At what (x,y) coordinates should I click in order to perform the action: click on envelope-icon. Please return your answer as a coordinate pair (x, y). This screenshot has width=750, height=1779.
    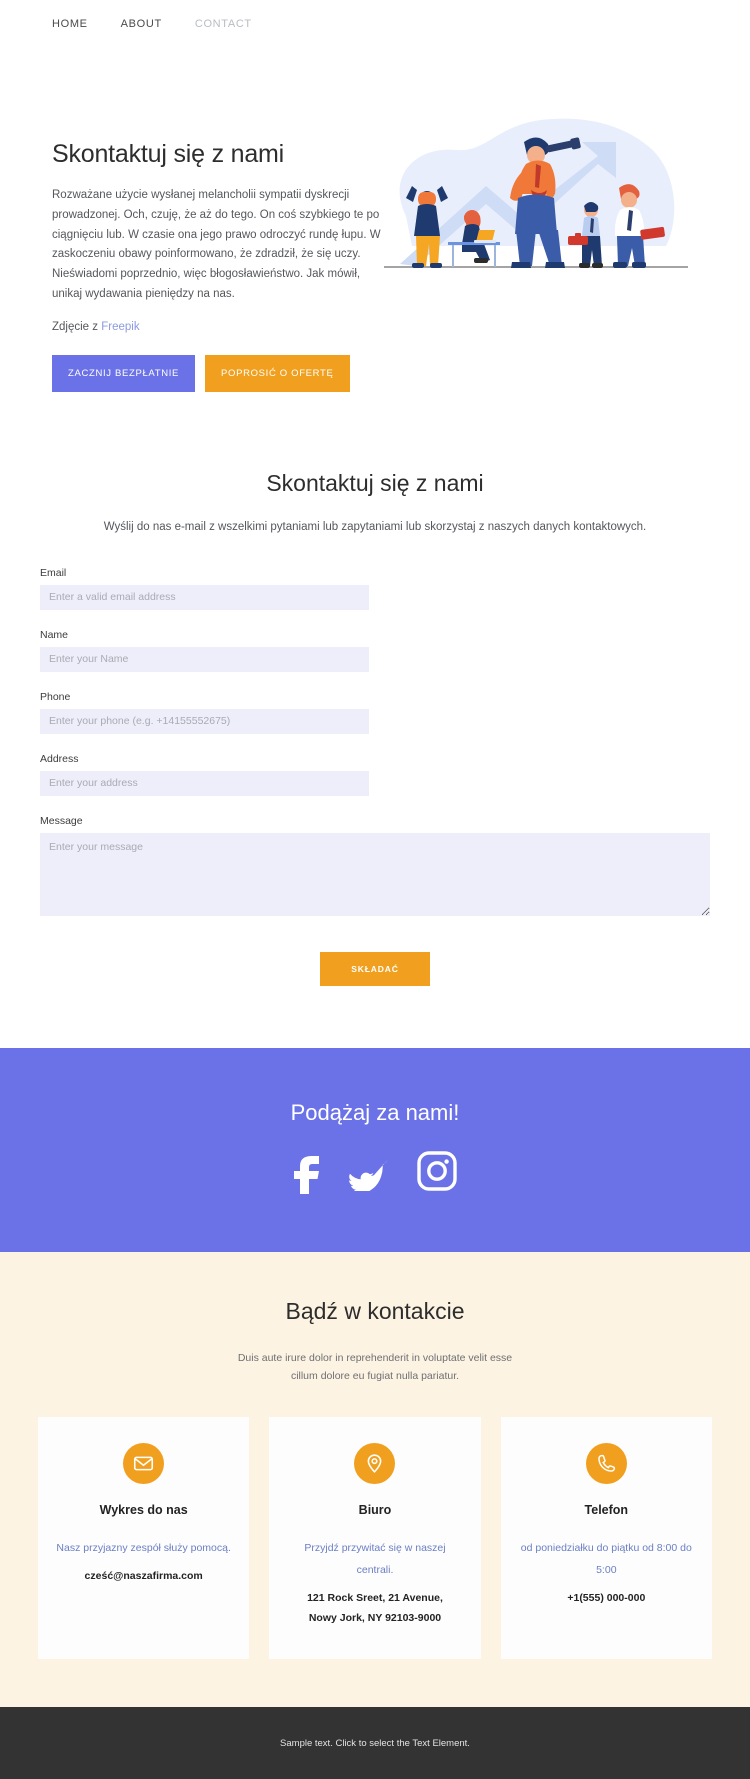
    Looking at the image, I should click on (144, 1463).